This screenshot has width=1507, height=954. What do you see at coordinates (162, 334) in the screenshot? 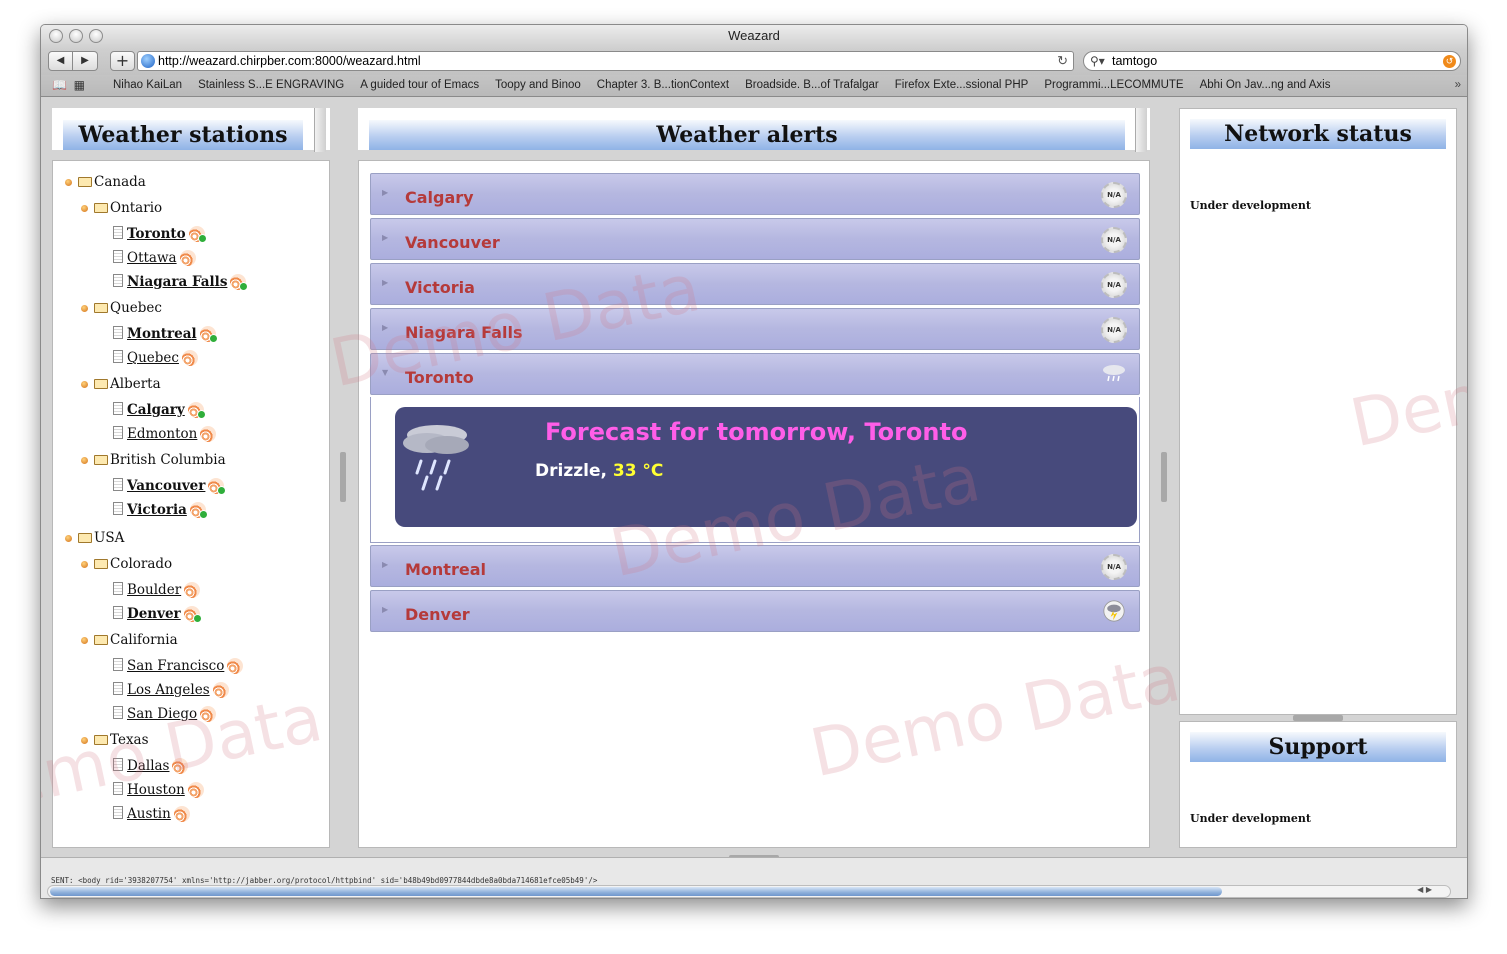
I see `station-link: Montreal` at bounding box center [162, 334].